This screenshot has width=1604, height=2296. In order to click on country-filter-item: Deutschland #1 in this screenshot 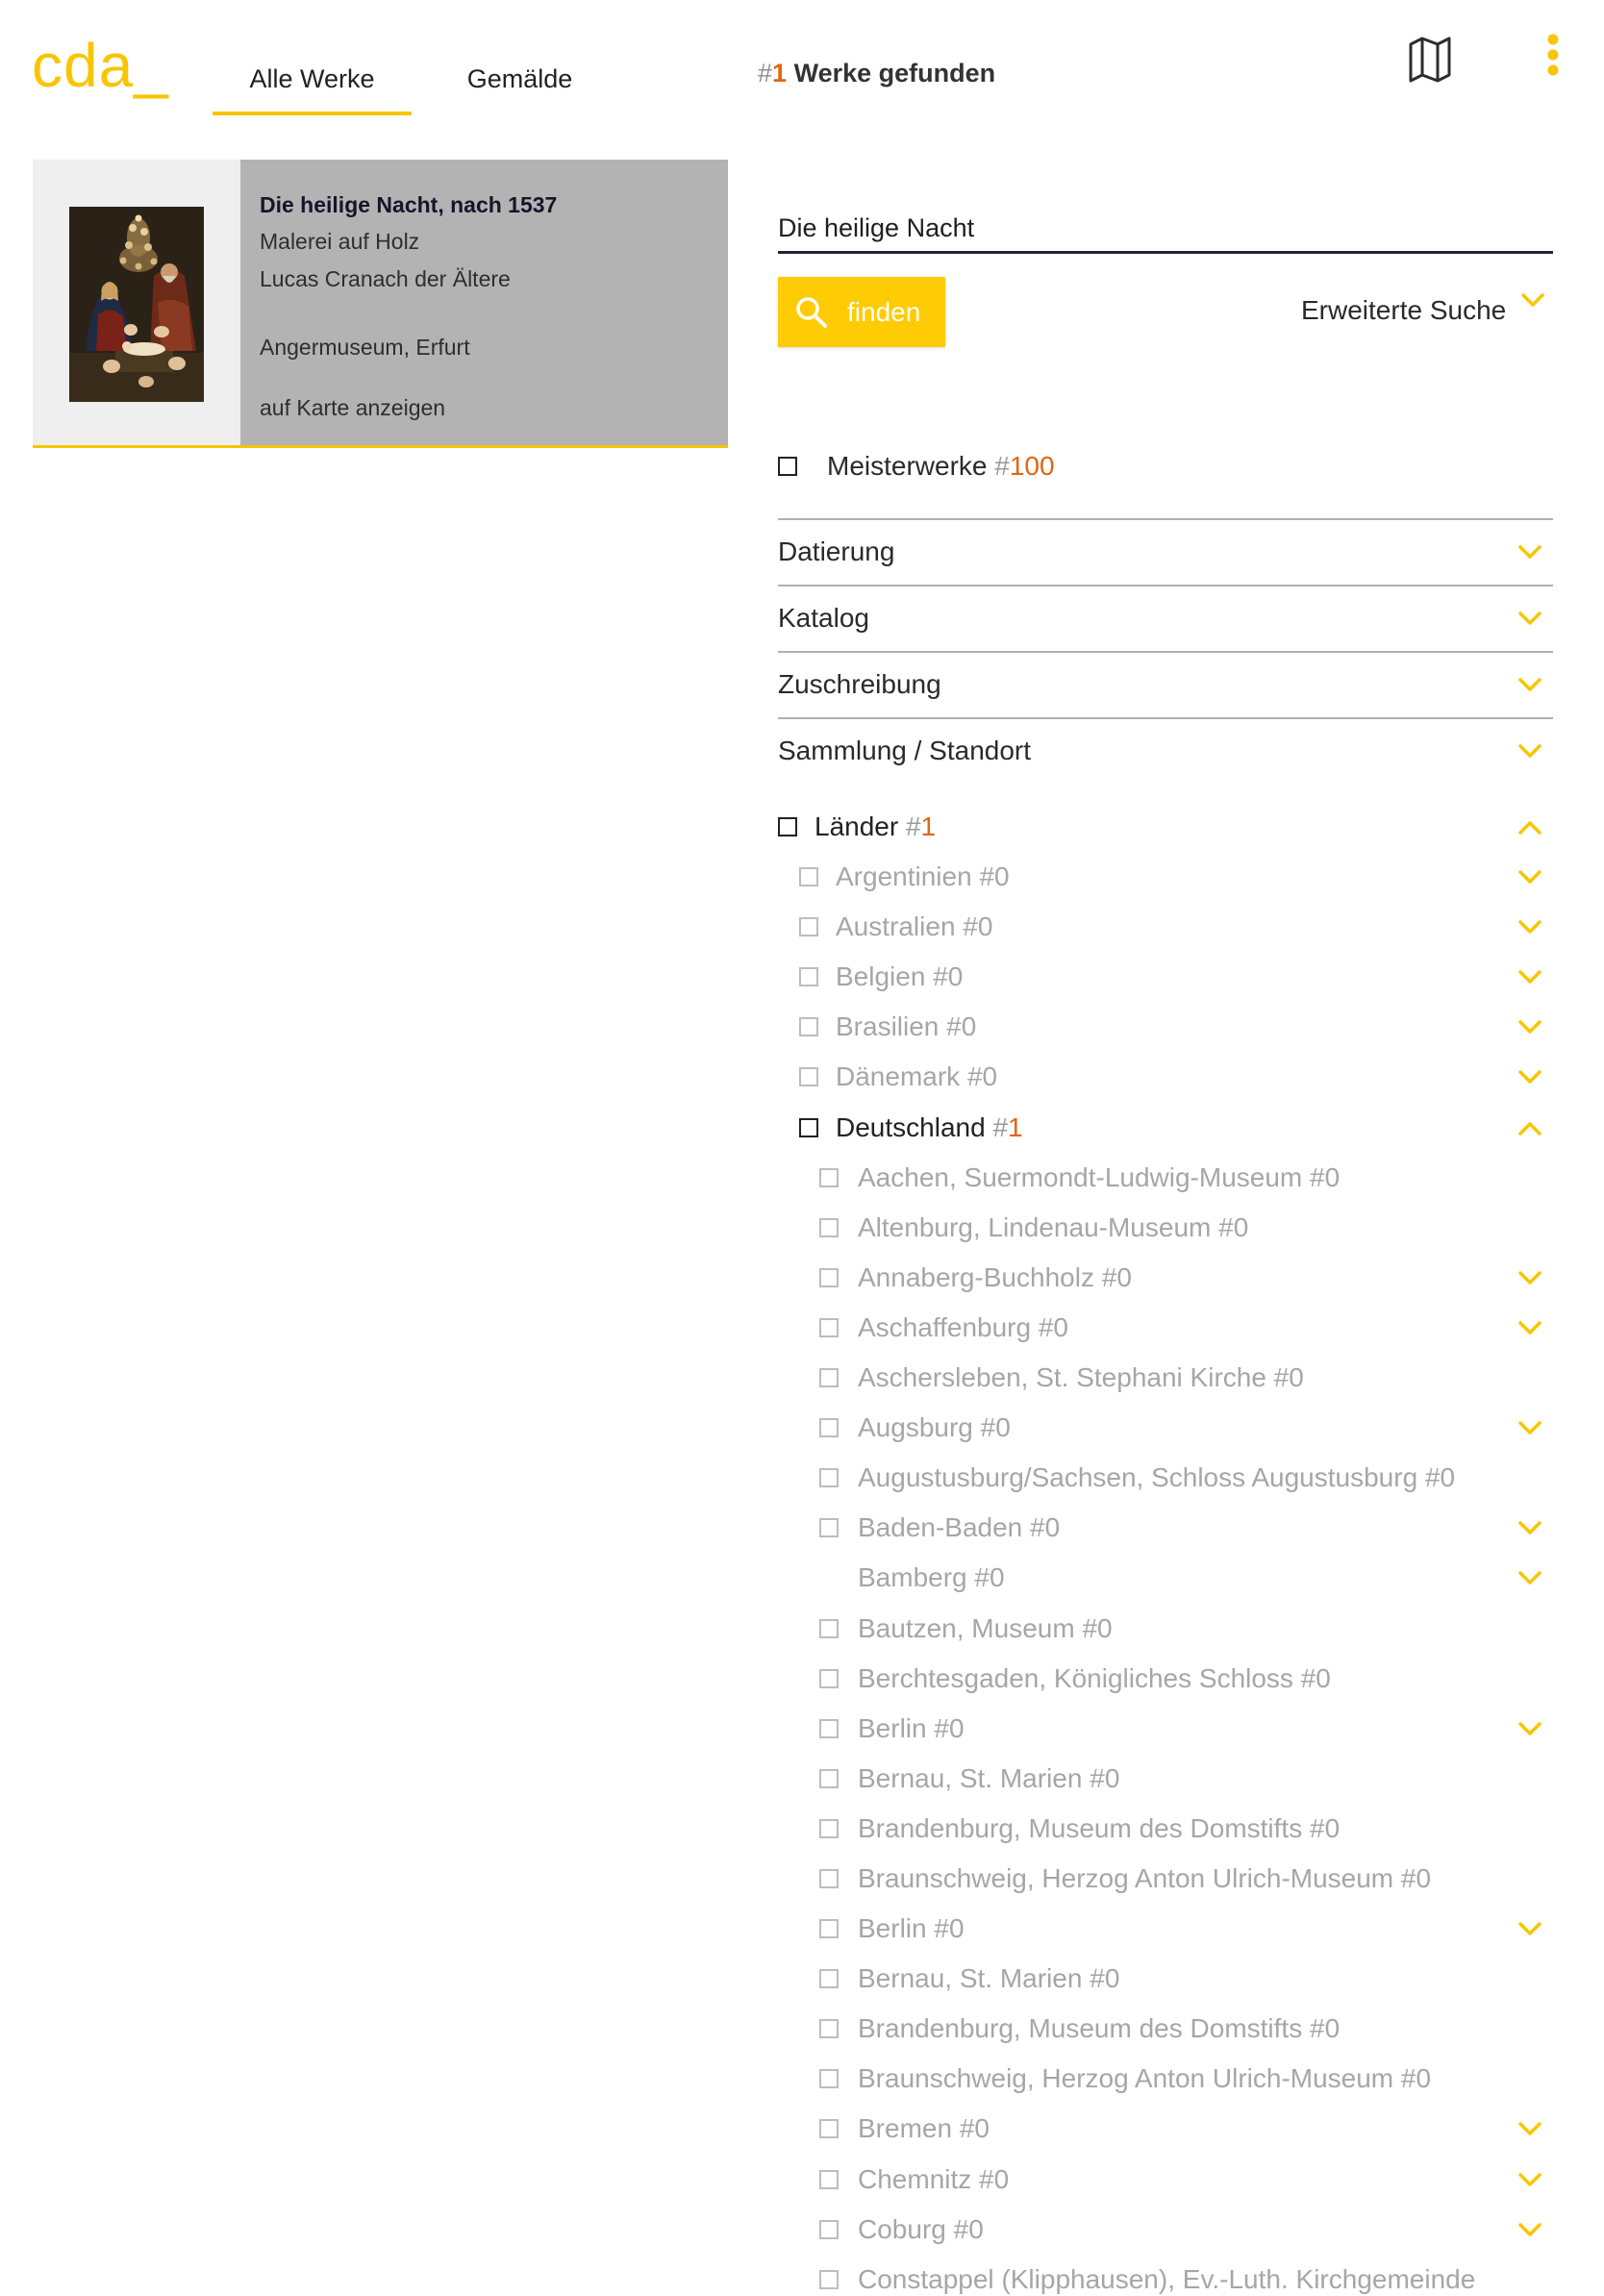, I will do `click(1165, 1128)`.